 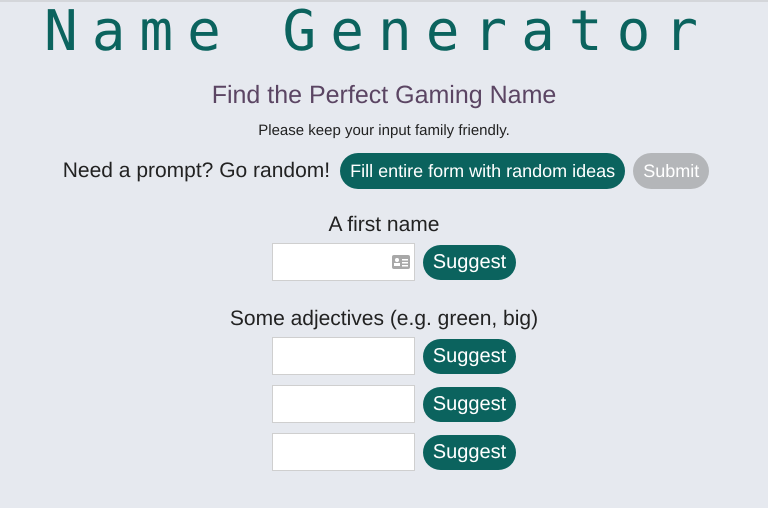 I want to click on page-title: Name Generator, so click(x=378, y=32).